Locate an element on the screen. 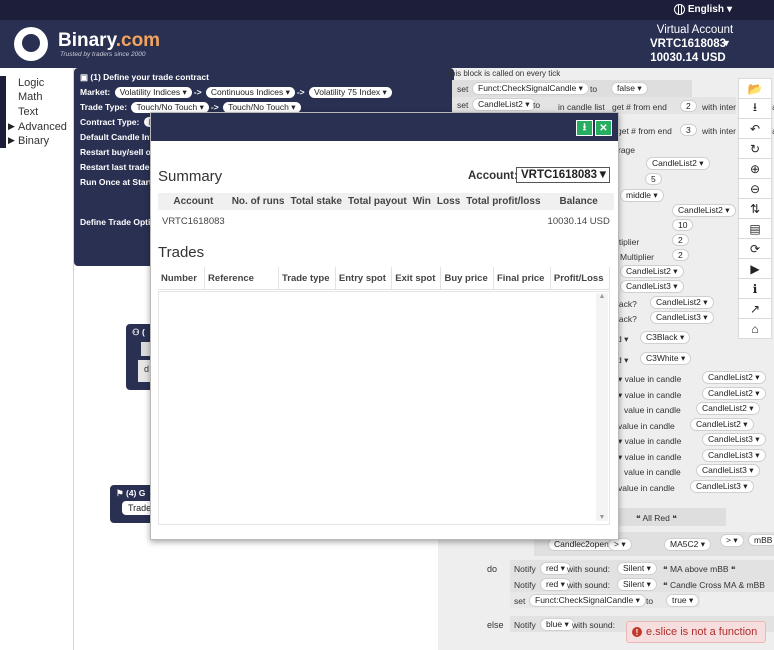  tick-comment: This block is called on every tick is located at coordinates (503, 73).